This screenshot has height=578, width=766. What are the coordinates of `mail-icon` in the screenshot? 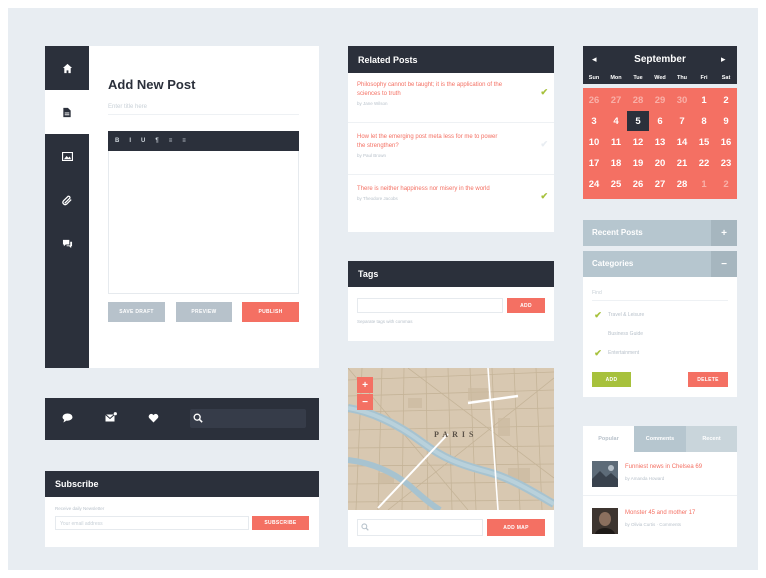 It's located at (111, 417).